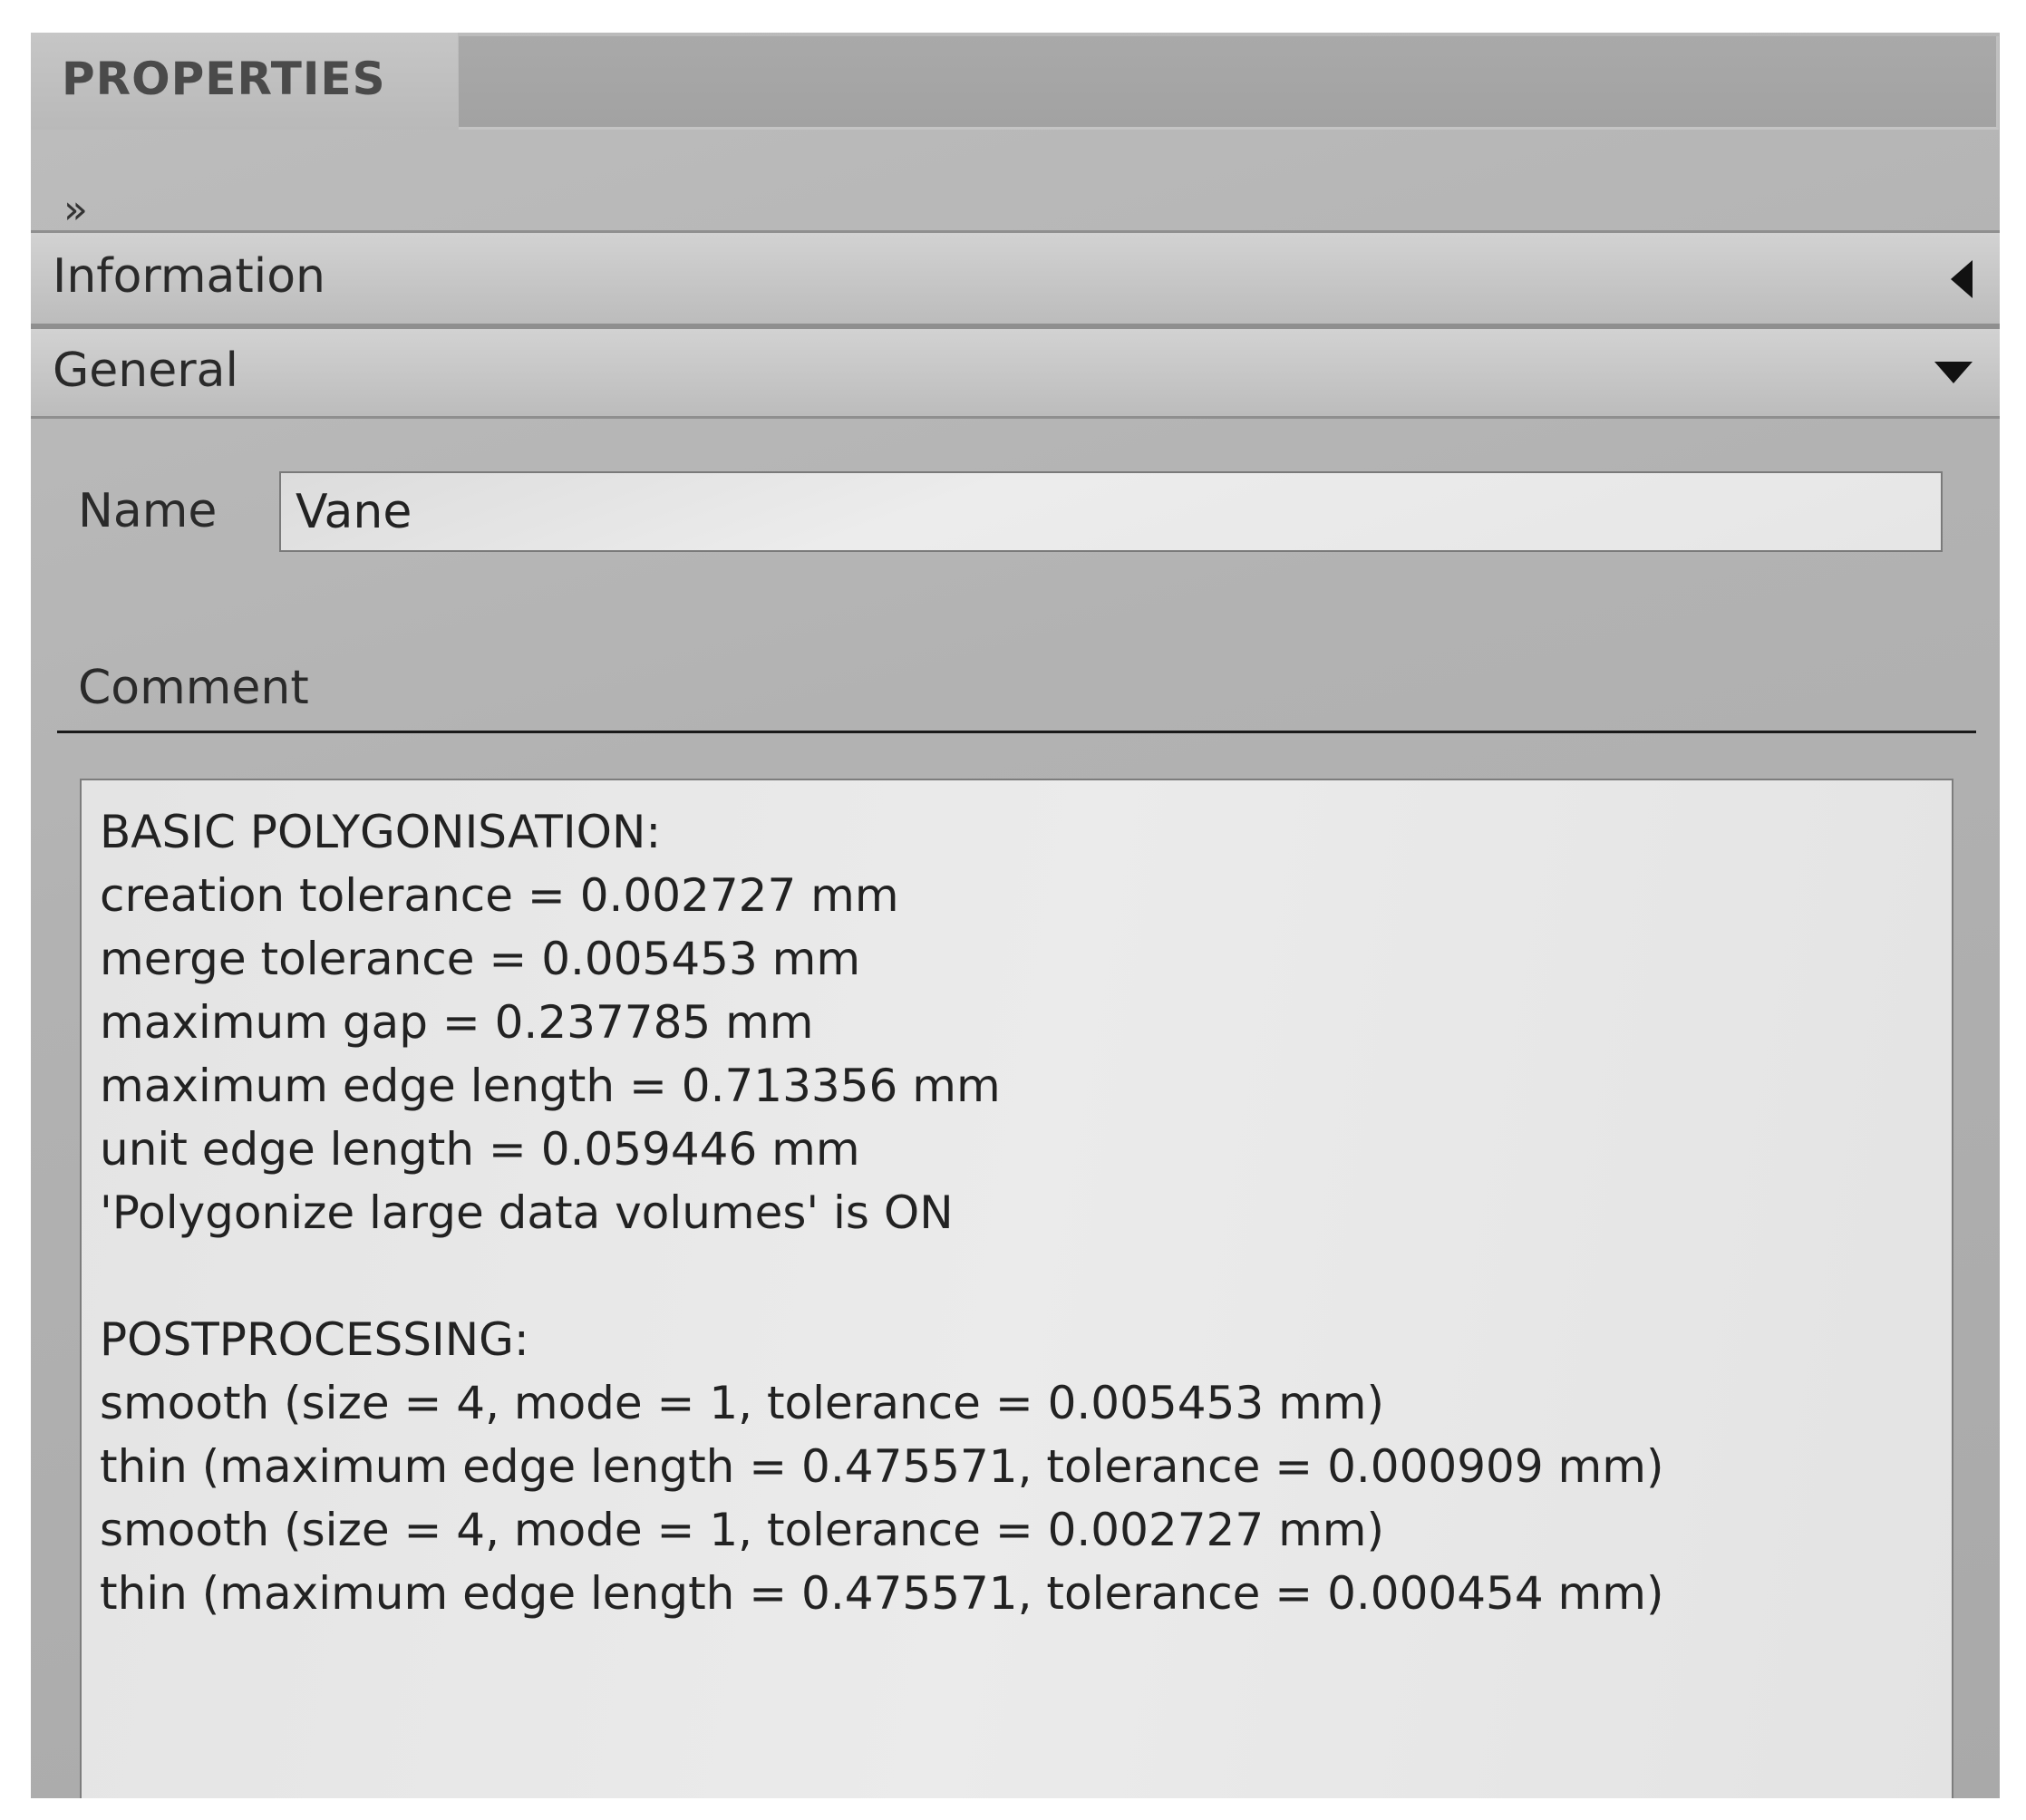  I want to click on tab-bar, so click(1229, 83).